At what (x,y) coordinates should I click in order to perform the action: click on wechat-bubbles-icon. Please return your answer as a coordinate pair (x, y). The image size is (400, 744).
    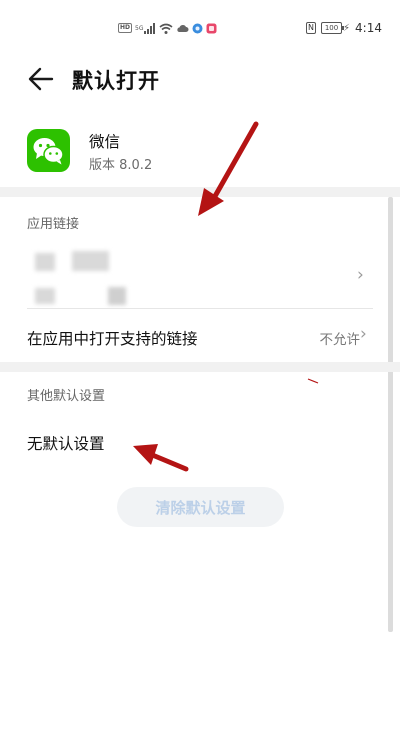
    Looking at the image, I should click on (48, 151).